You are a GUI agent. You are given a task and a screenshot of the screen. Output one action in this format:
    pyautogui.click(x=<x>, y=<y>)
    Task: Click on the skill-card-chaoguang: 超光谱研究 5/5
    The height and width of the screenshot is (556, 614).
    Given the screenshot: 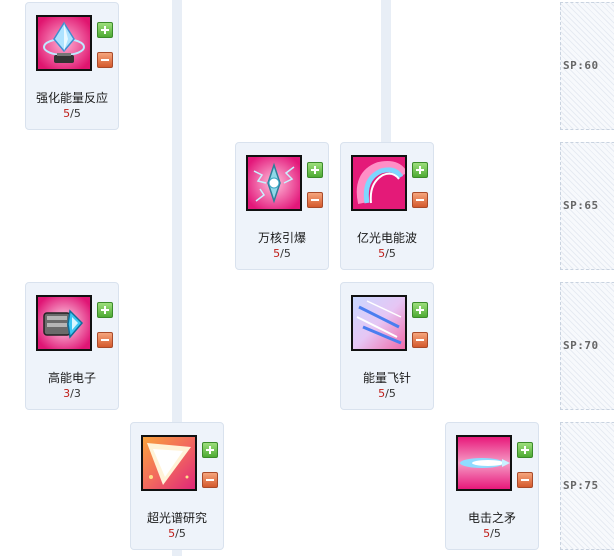 What is the action you would take?
    pyautogui.click(x=177, y=486)
    